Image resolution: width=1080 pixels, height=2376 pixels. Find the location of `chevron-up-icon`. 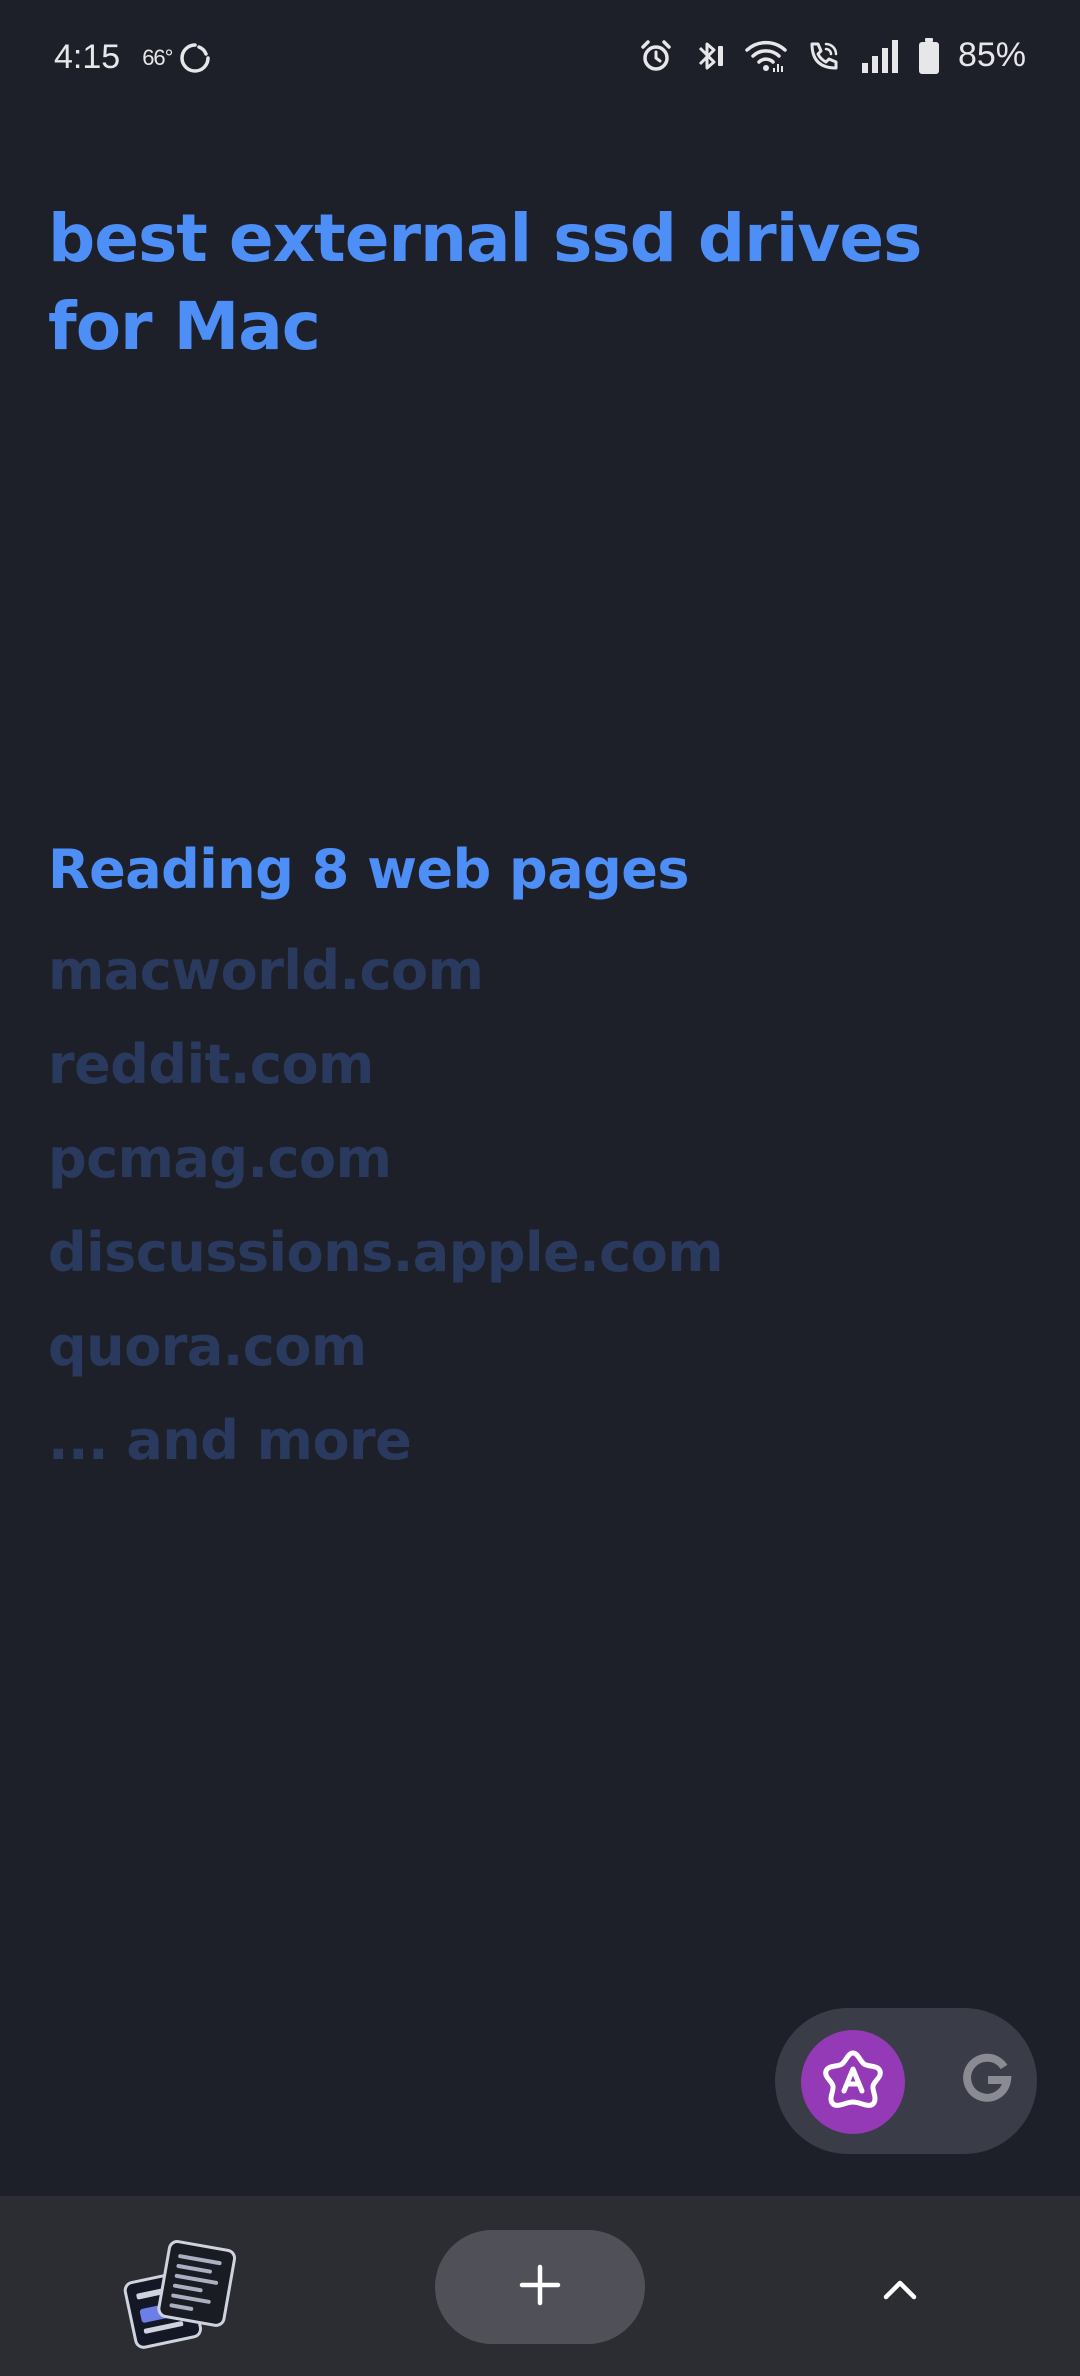

chevron-up-icon is located at coordinates (900, 2292).